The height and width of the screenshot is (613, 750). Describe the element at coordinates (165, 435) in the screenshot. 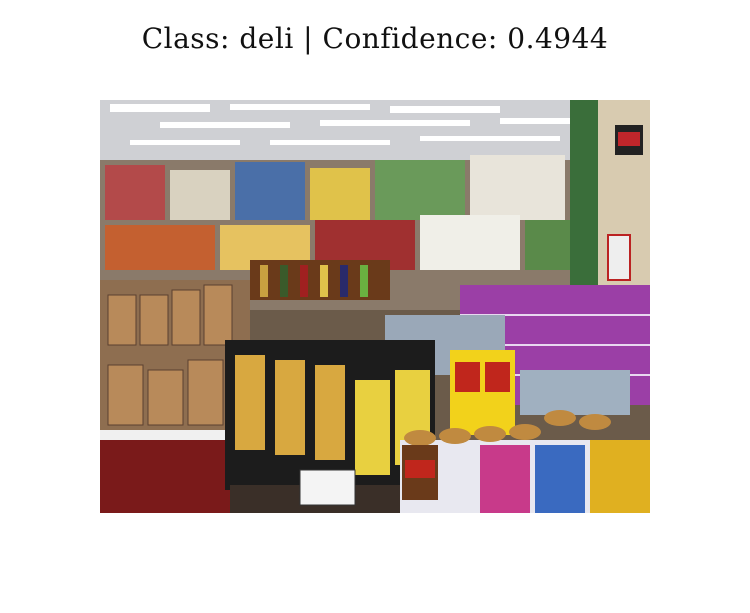

I see `shelf-edge` at that location.